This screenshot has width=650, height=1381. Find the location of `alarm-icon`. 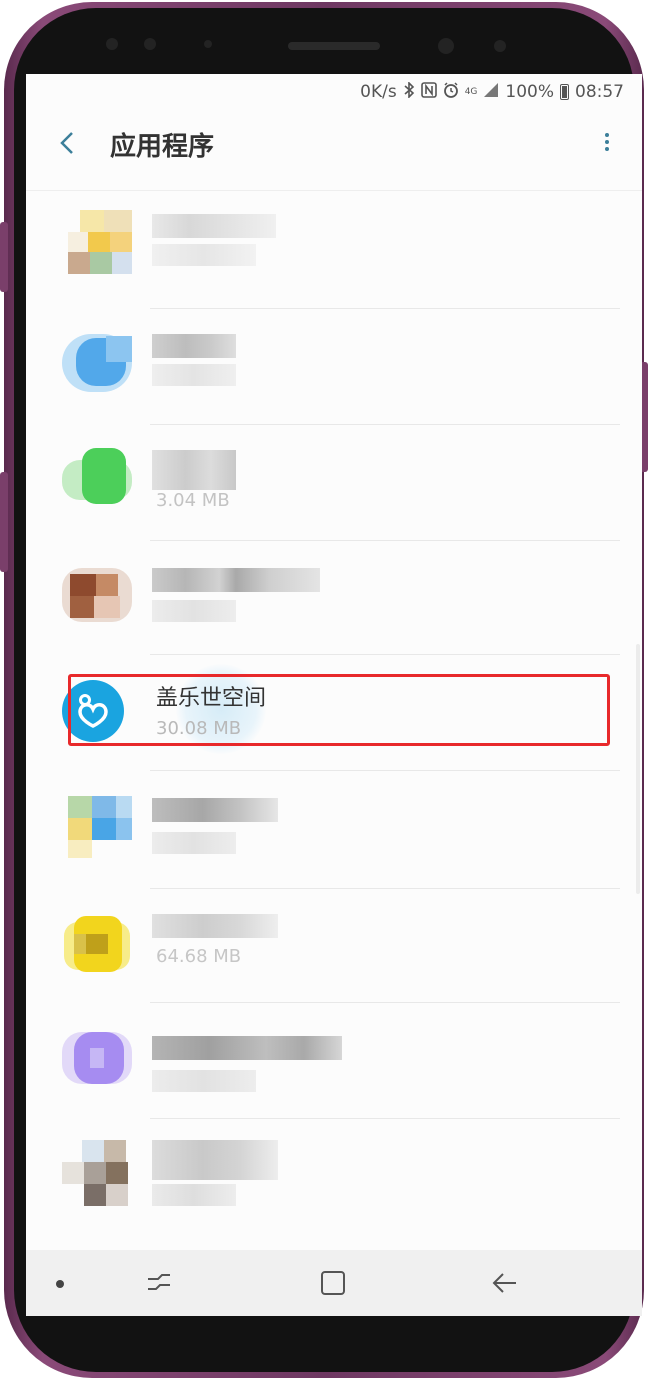

alarm-icon is located at coordinates (451, 92).